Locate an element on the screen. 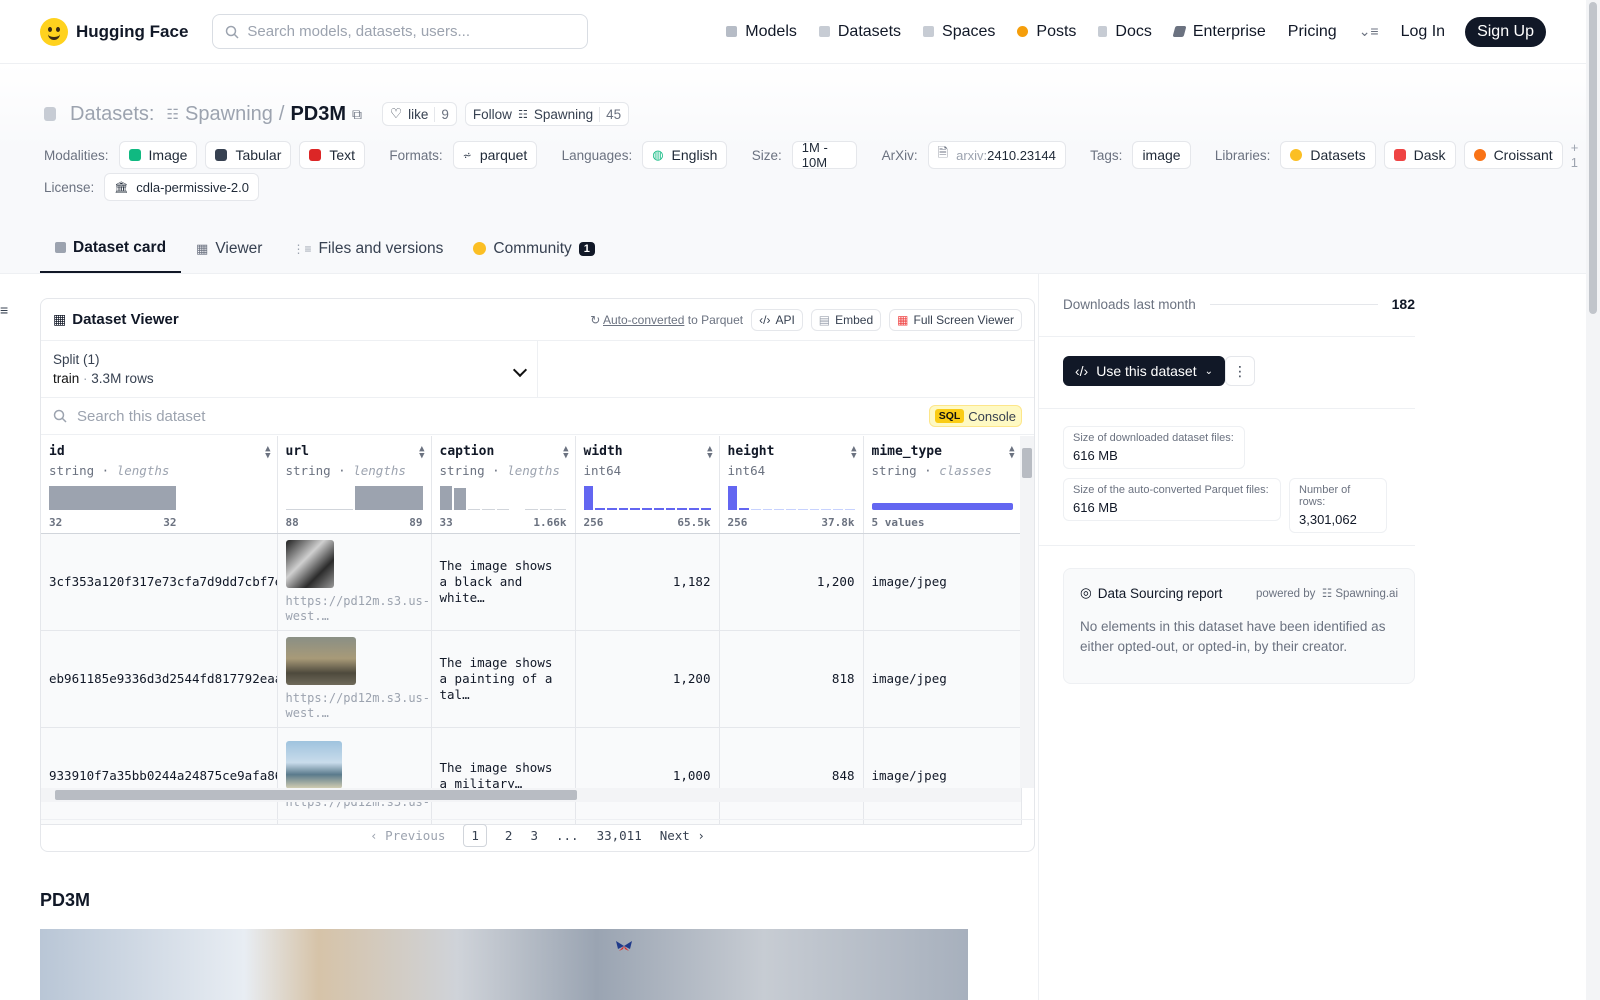  nav-datasets: Datasets is located at coordinates (860, 32).